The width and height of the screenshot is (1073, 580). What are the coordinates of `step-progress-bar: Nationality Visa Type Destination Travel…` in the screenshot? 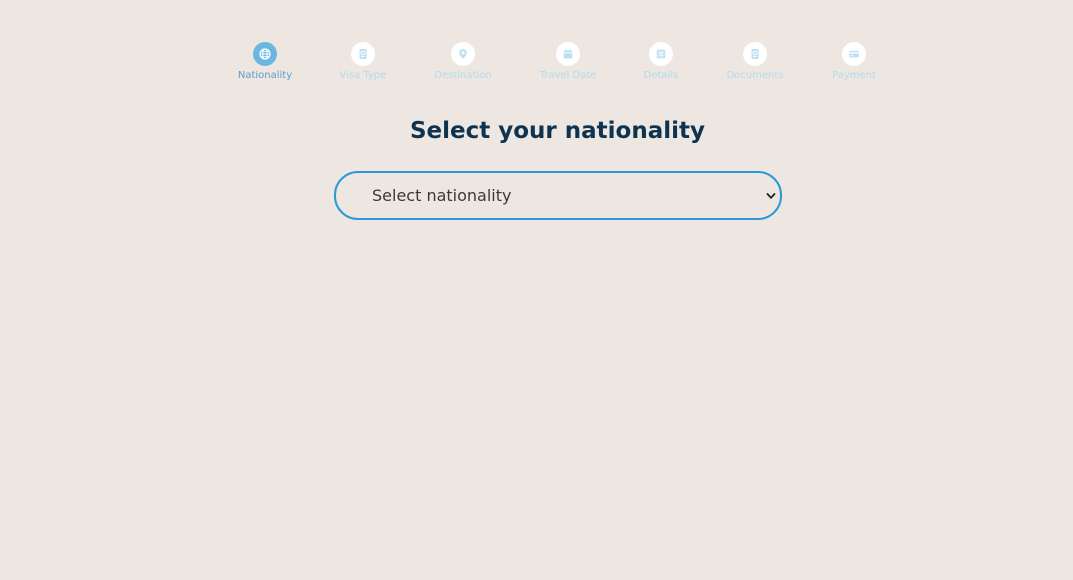 It's located at (536, 64).